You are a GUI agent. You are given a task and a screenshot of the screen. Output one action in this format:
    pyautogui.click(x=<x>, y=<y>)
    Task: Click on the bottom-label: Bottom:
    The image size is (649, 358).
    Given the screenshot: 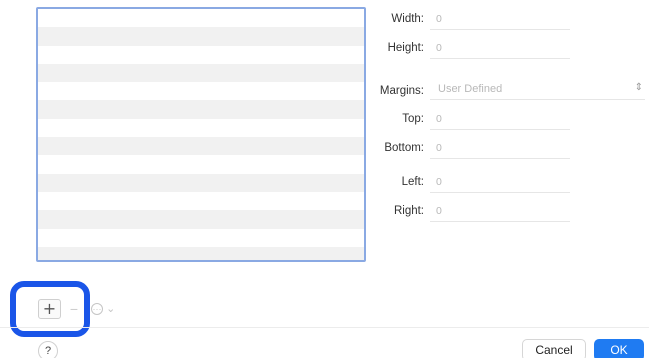 What is the action you would take?
    pyautogui.click(x=404, y=148)
    